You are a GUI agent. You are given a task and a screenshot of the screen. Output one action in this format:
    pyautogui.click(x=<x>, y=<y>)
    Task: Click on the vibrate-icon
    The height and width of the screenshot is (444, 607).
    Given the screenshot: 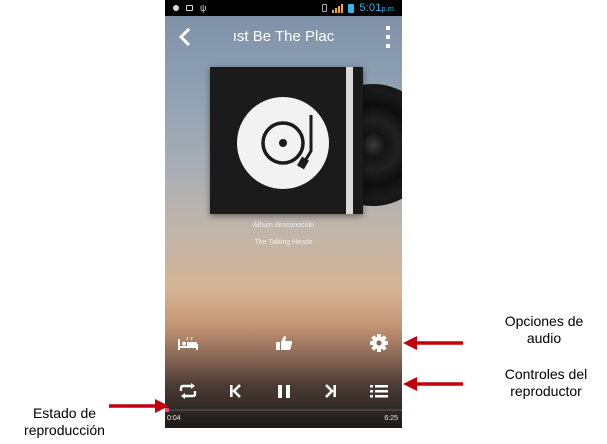 What is the action you would take?
    pyautogui.click(x=325, y=8)
    